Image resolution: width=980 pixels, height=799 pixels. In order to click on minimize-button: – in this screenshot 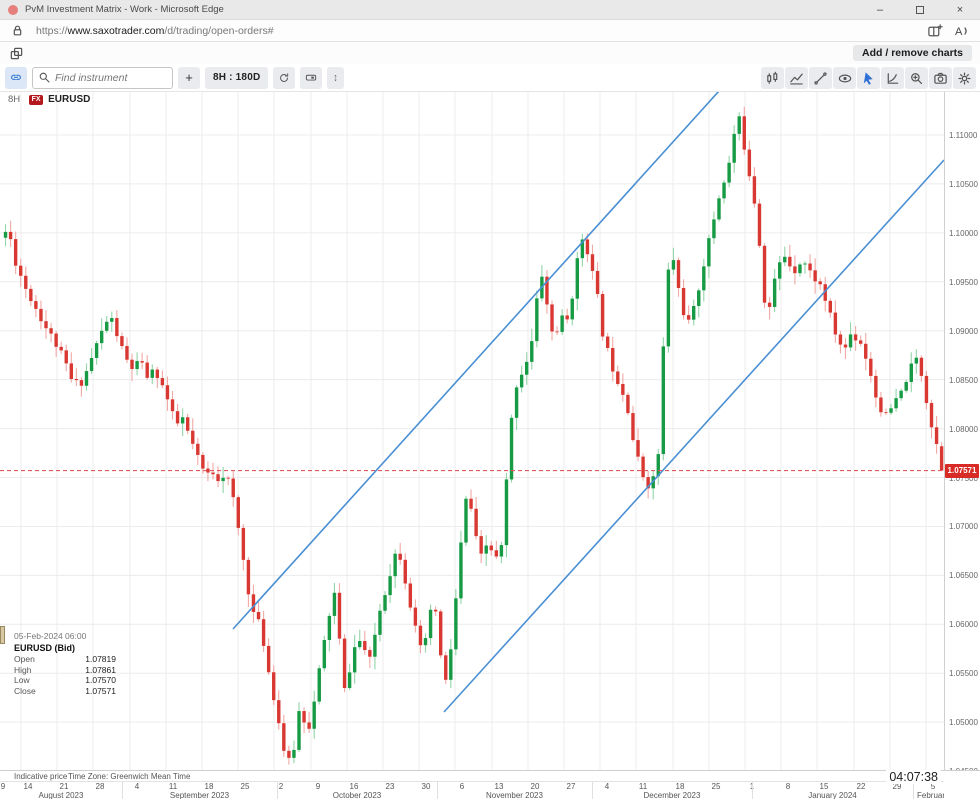, I will do `click(880, 10)`.